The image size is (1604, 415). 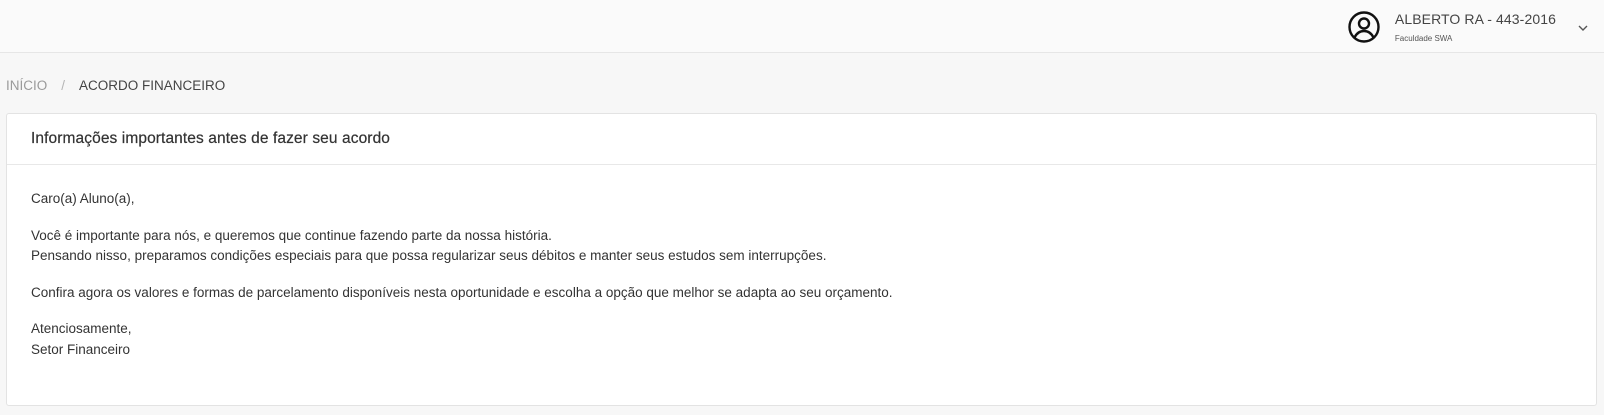 I want to click on breadcrumb-current: ACORDO FINANCEIRO, so click(x=152, y=85).